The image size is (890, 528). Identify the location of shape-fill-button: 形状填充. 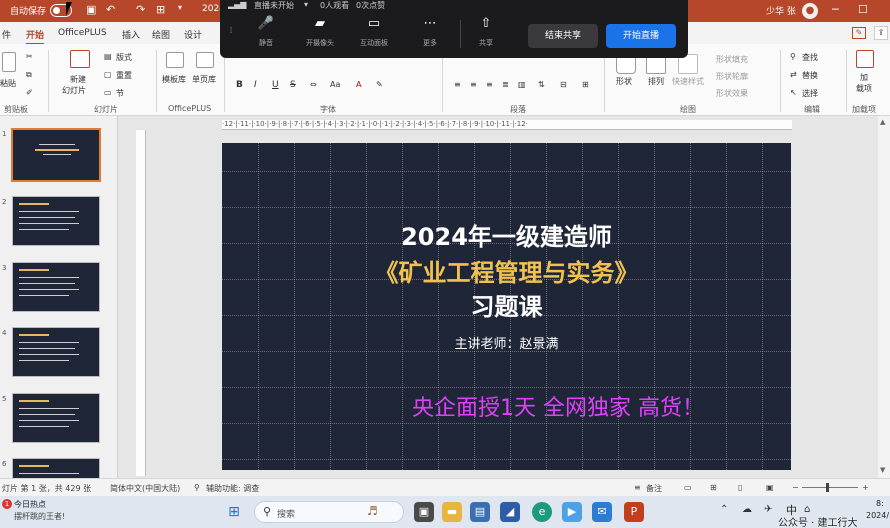
(732, 59).